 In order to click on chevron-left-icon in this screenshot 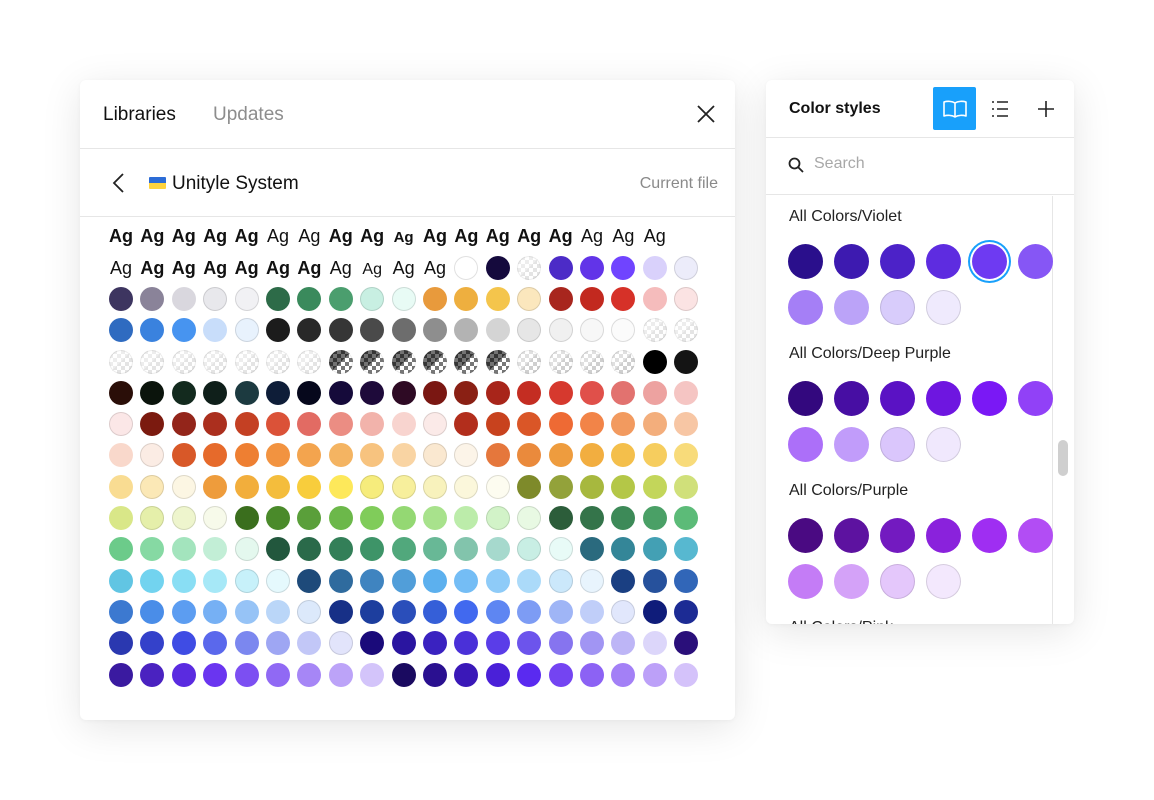, I will do `click(118, 183)`.